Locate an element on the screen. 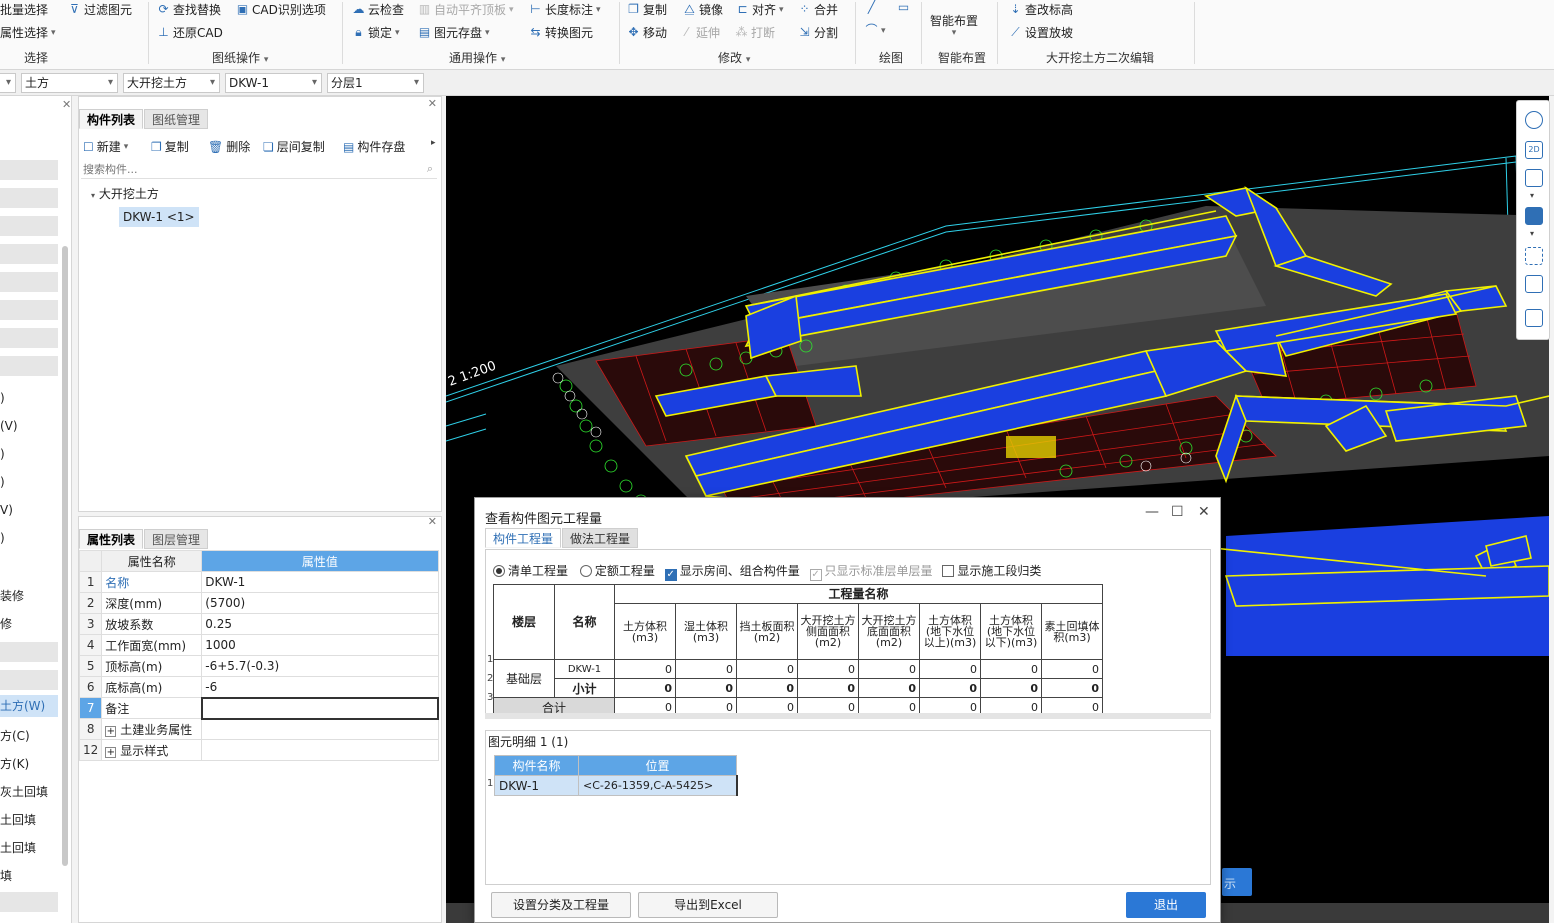 The height and width of the screenshot is (923, 1554). maximize-icon: ☐ is located at coordinates (1177, 512).